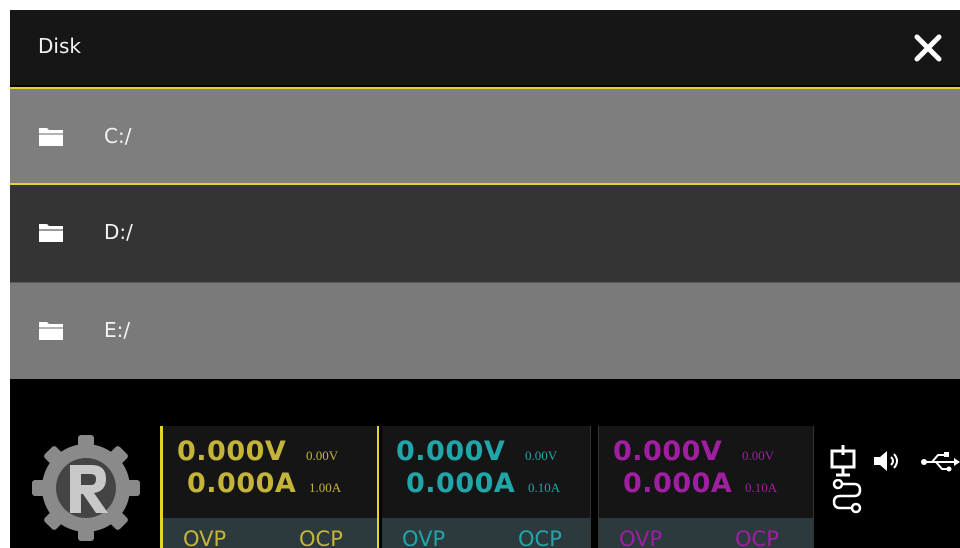 Image resolution: width=960 pixels, height=548 pixels. What do you see at coordinates (270, 533) in the screenshot?
I see `ch1-protection-bar: OVP OCP` at bounding box center [270, 533].